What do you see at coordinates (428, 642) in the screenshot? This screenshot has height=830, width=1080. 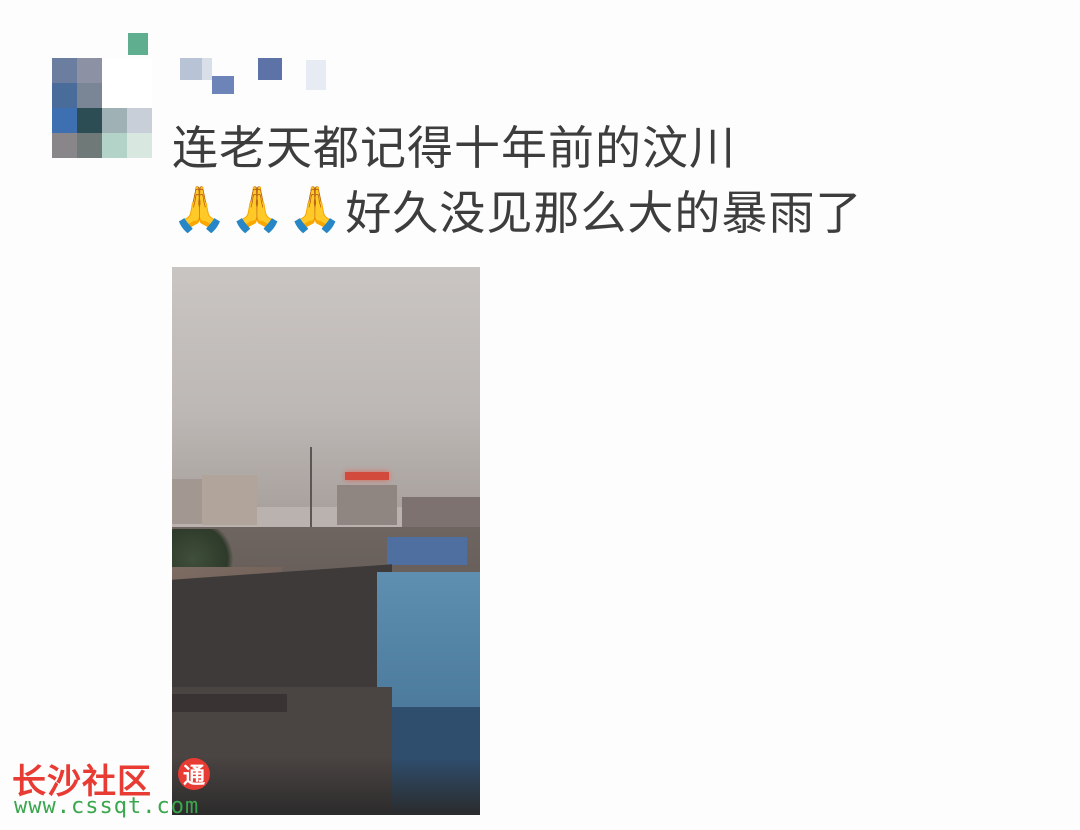 I see `photo-blue-roof` at bounding box center [428, 642].